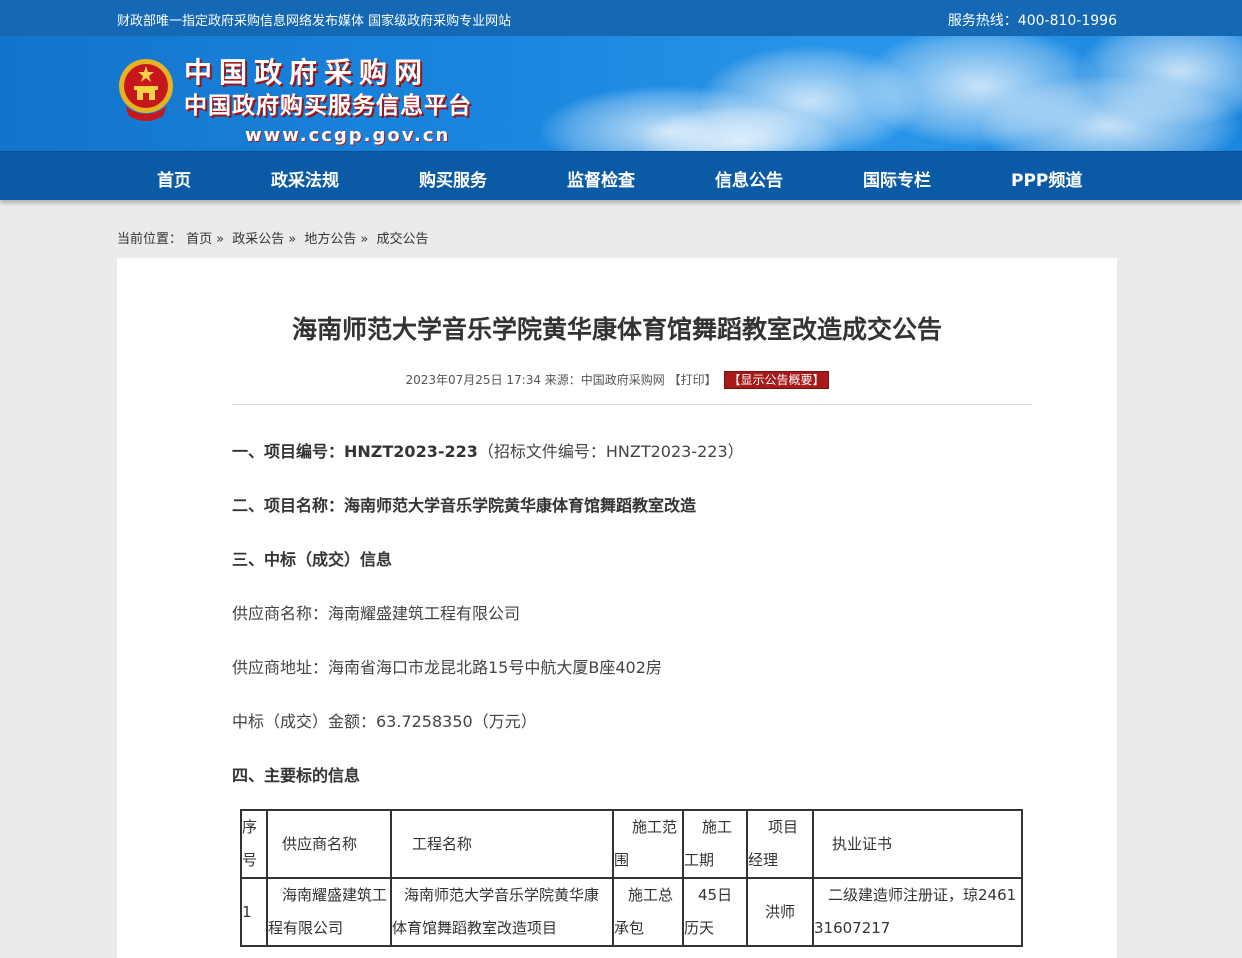  I want to click on cell-manager: 洪师, so click(780, 912).